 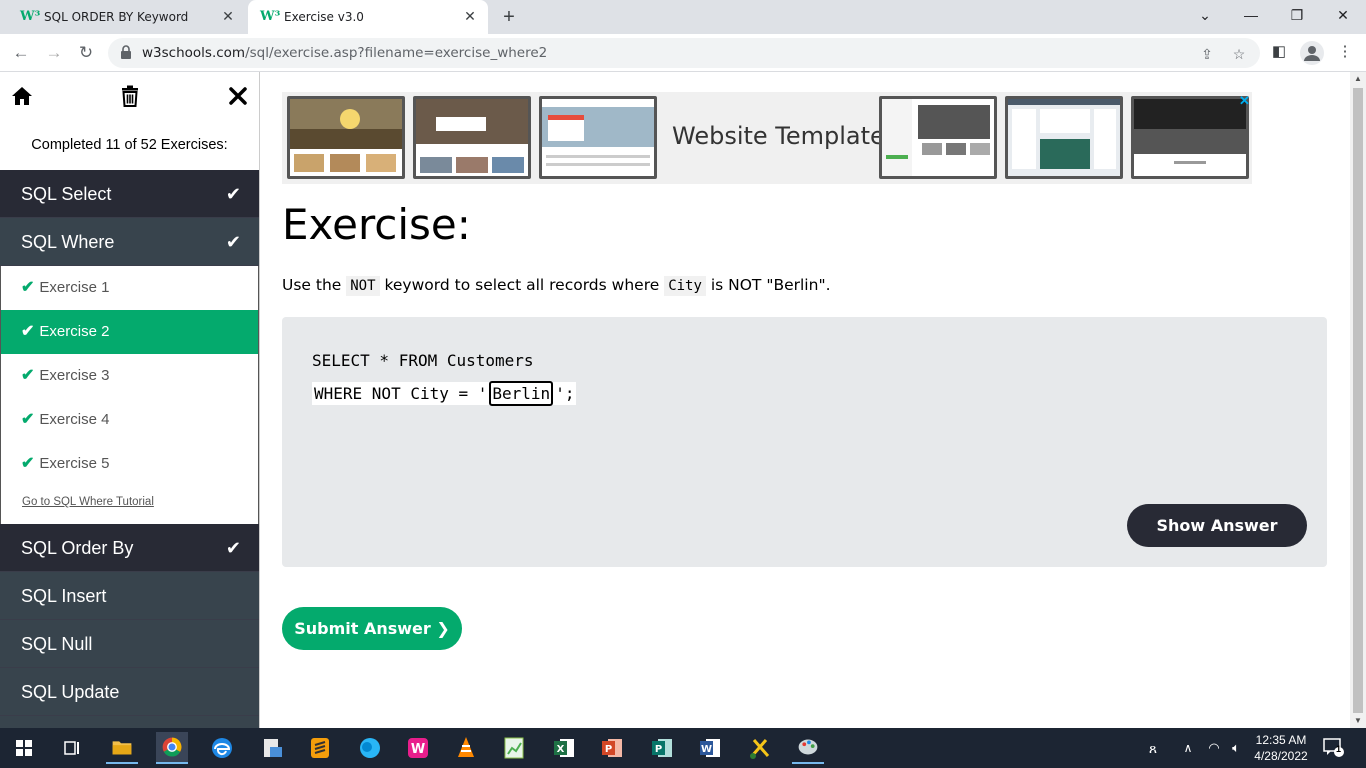 What do you see at coordinates (1207, 54) in the screenshot?
I see `share-icon: ⇪` at bounding box center [1207, 54].